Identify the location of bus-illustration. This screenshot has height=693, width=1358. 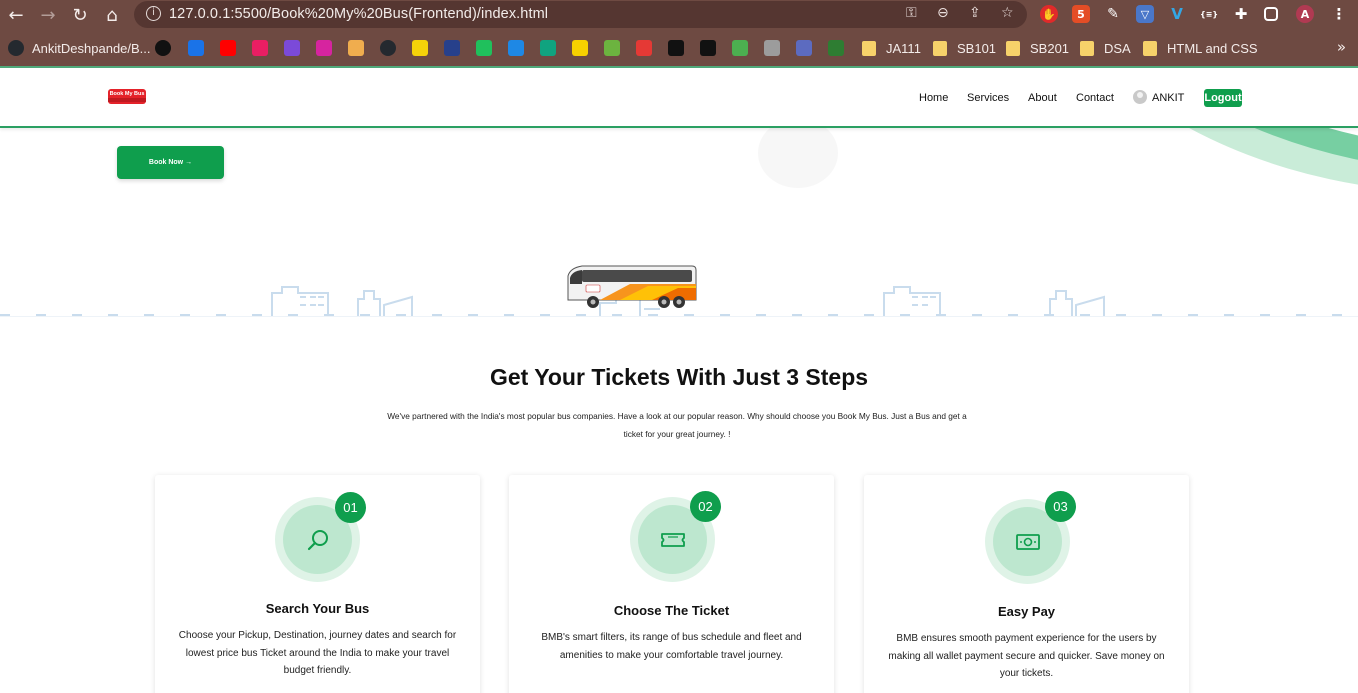
(632, 286).